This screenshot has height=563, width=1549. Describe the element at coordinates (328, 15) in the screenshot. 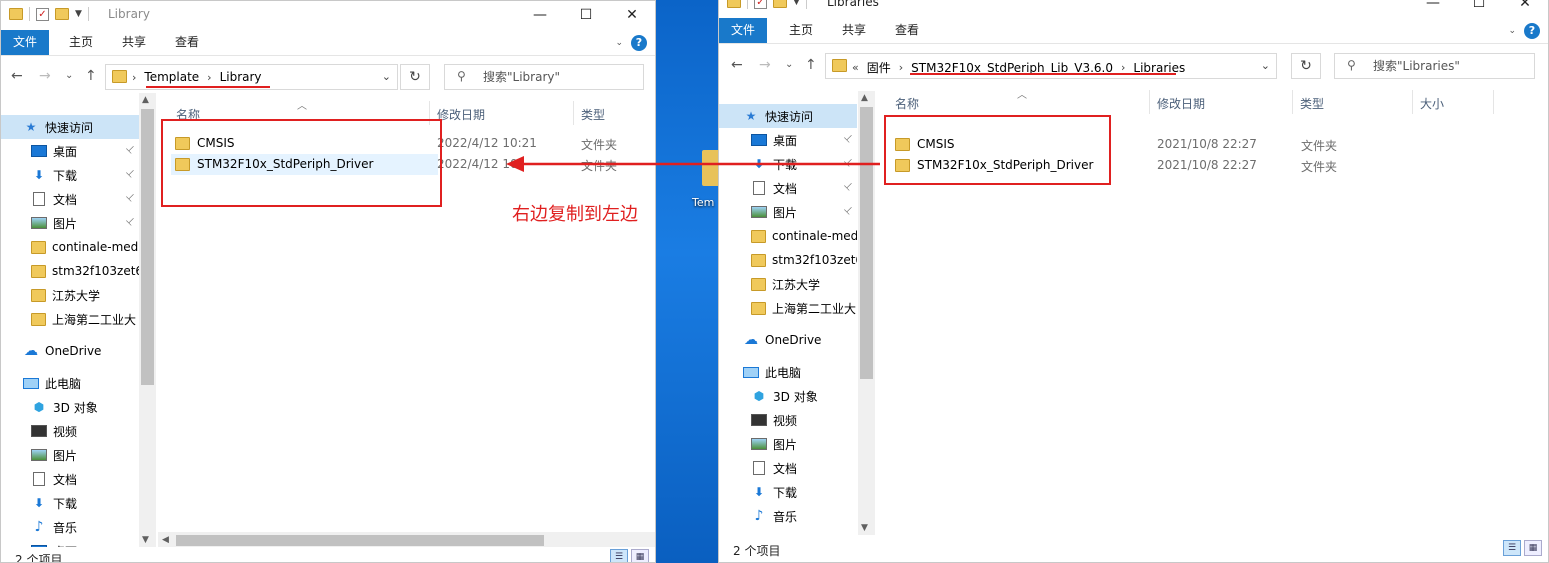

I see `title-bar: ✓ ▼ Library — ☐ ✕` at that location.